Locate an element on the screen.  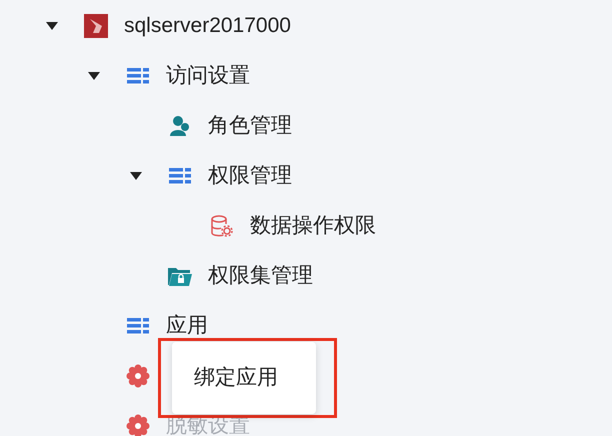
menu-item: 绑定应用 is located at coordinates (244, 377).